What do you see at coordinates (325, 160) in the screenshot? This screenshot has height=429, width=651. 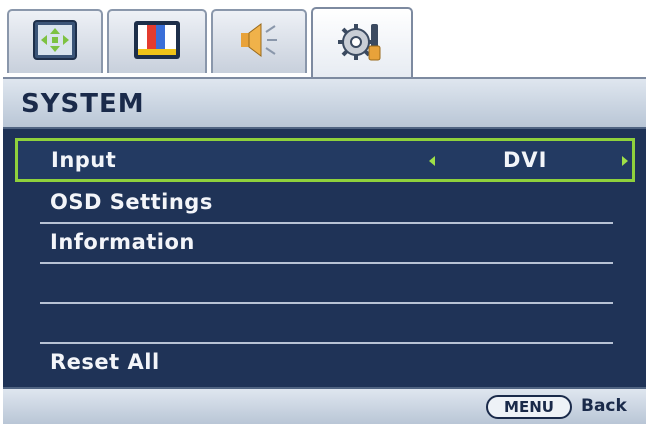 I see `menu-item-input: Input DVI` at bounding box center [325, 160].